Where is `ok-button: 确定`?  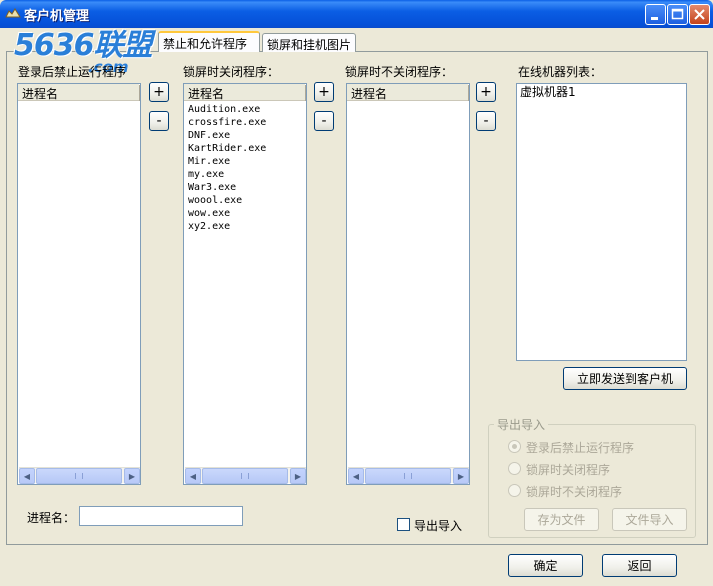 ok-button: 确定 is located at coordinates (545, 565).